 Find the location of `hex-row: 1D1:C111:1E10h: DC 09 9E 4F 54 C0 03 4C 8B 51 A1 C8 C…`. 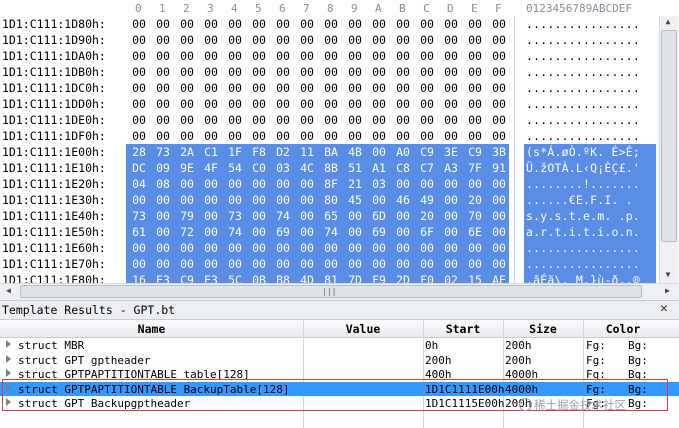

hex-row: 1D1:C111:1E10h: DC 09 9E 4F 54 C0 03 4C 8B 51 A1 C8 C… is located at coordinates (339, 168).